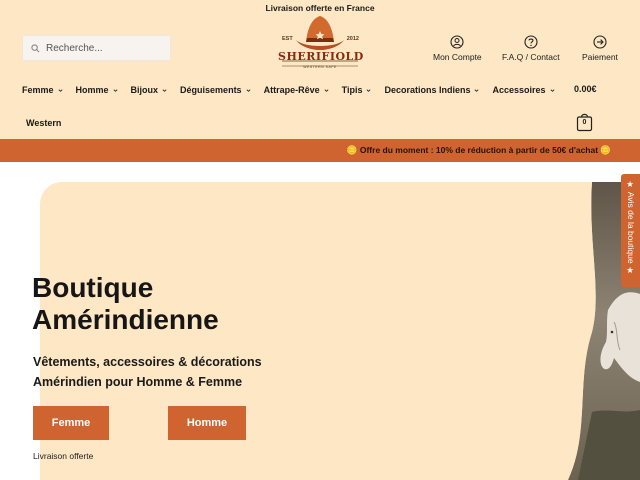  What do you see at coordinates (71, 423) in the screenshot?
I see `shop-women-button: Femme` at bounding box center [71, 423].